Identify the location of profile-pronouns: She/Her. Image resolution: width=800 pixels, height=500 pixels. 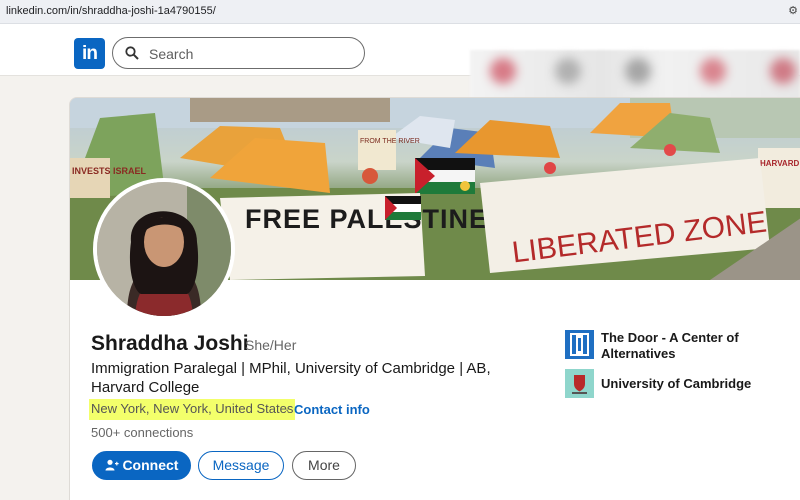
(271, 345).